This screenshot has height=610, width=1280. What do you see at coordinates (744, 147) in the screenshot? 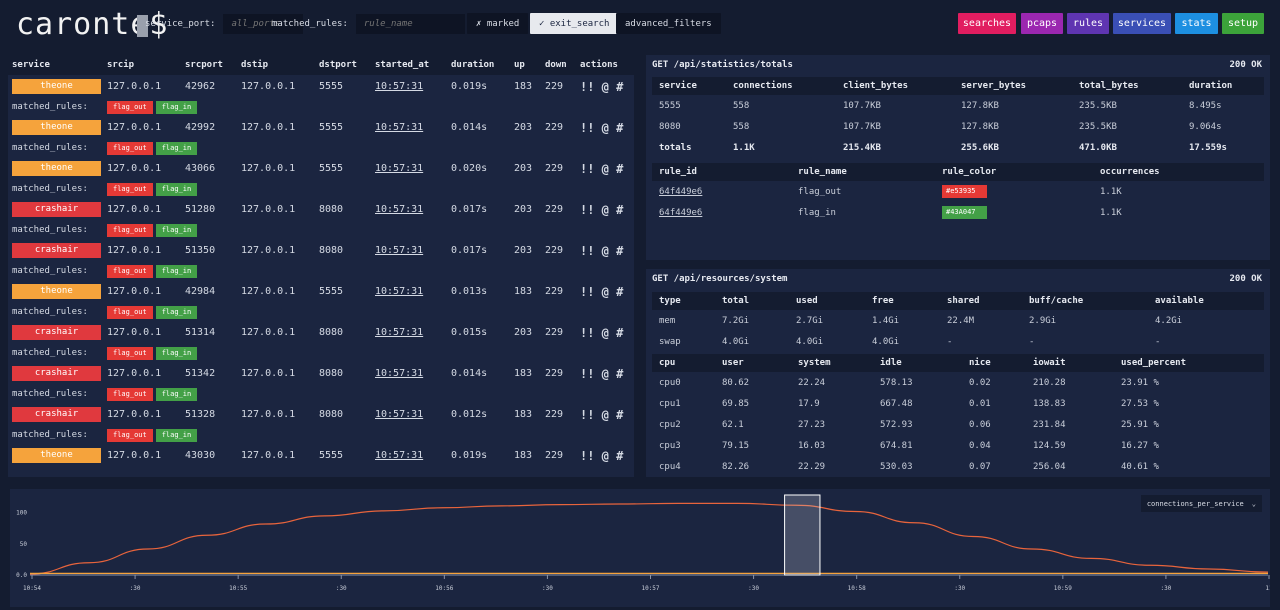
I see `stats-total-cell: 1.1K` at bounding box center [744, 147].